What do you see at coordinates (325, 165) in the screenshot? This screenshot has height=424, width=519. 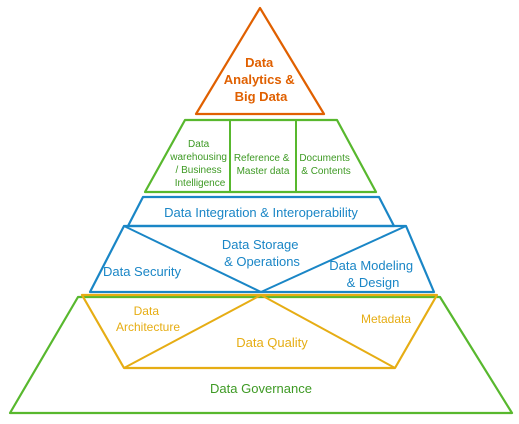 I see `documents-label: Documents & Contents` at bounding box center [325, 165].